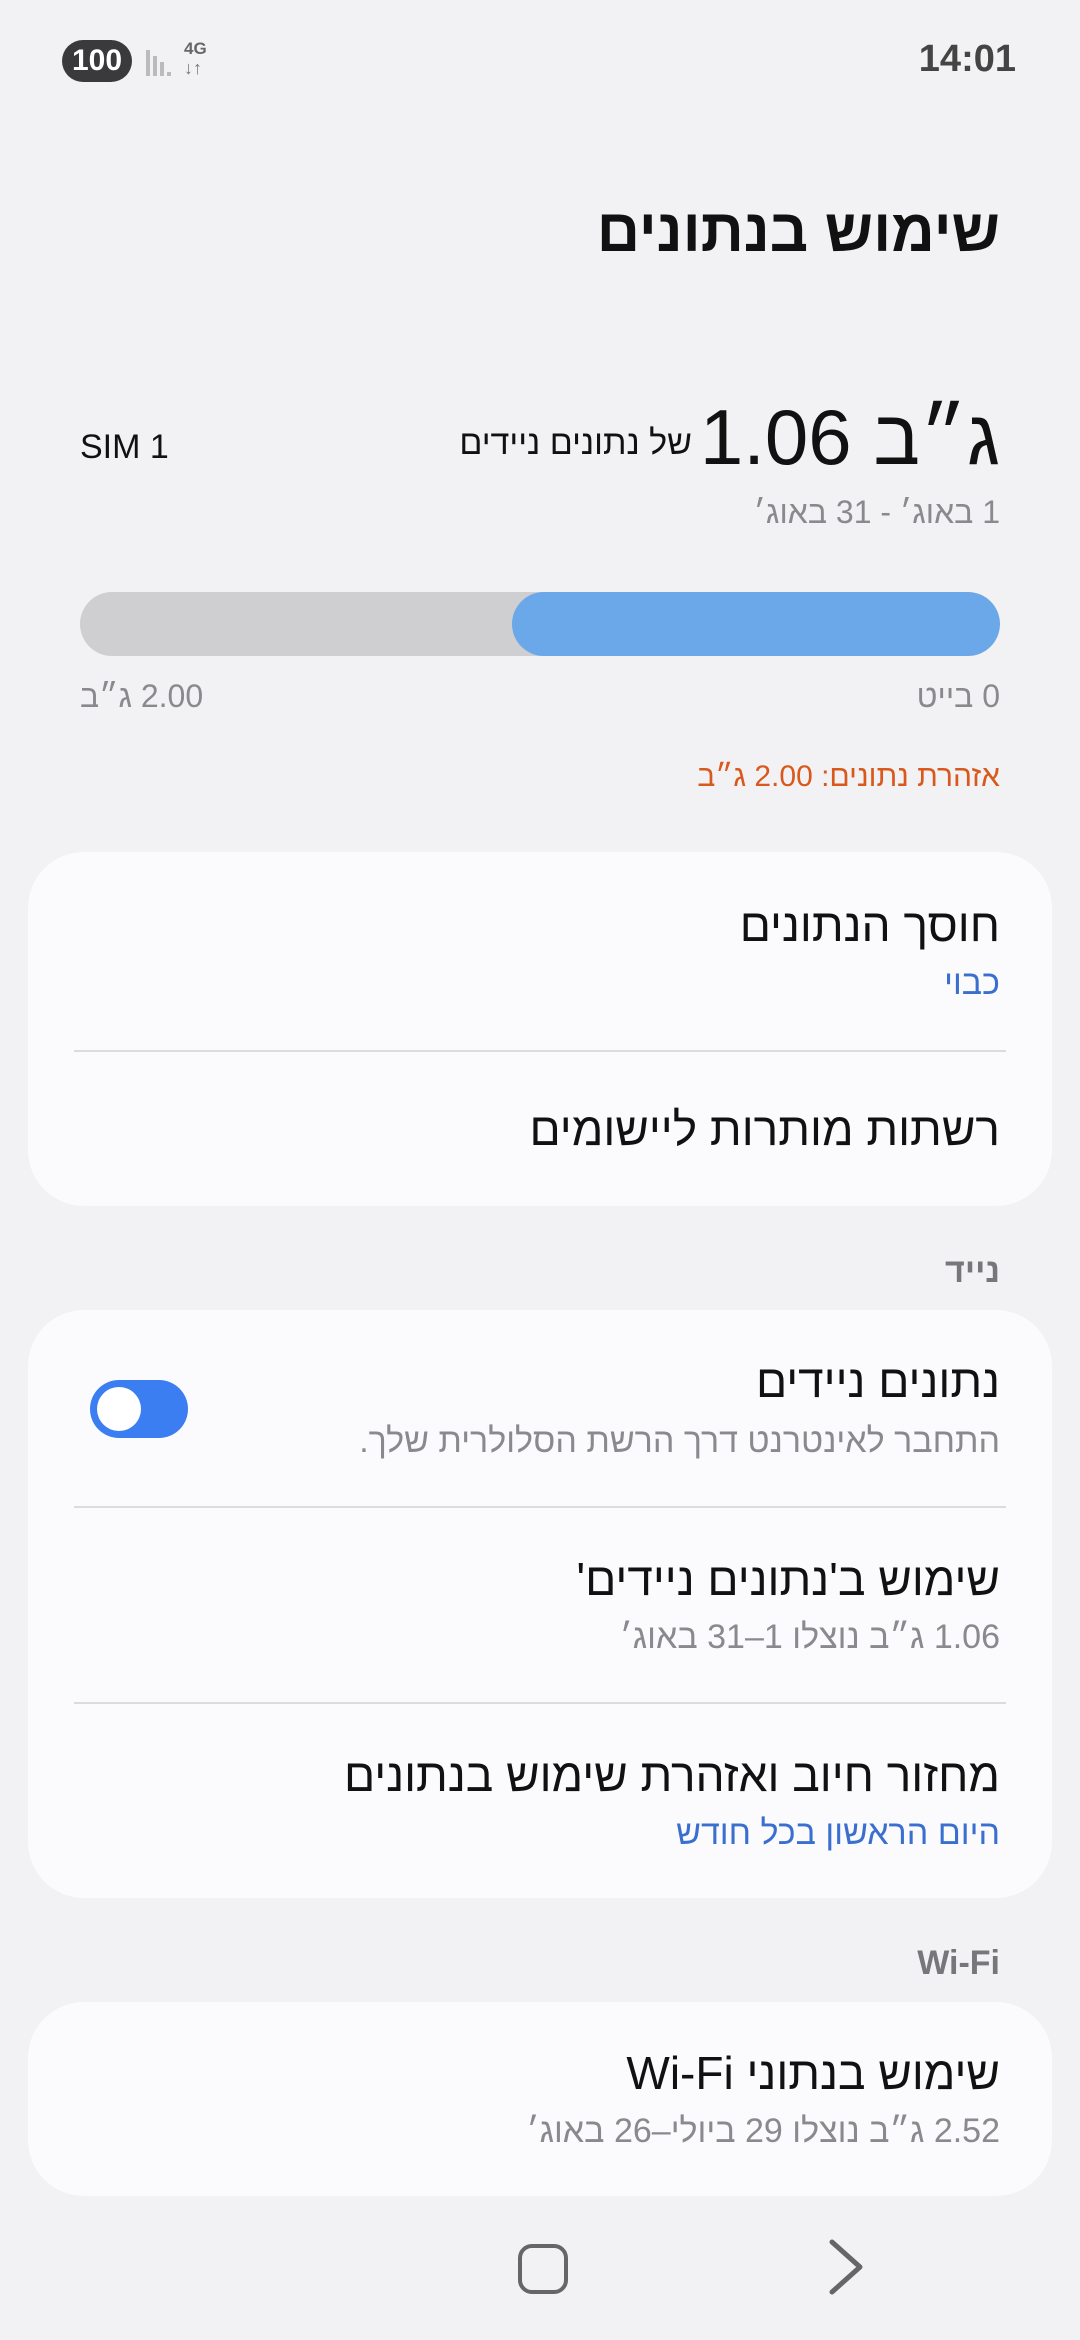 Image resolution: width=1080 pixels, height=2340 pixels. I want to click on status-clock: 14:01, so click(967, 59).